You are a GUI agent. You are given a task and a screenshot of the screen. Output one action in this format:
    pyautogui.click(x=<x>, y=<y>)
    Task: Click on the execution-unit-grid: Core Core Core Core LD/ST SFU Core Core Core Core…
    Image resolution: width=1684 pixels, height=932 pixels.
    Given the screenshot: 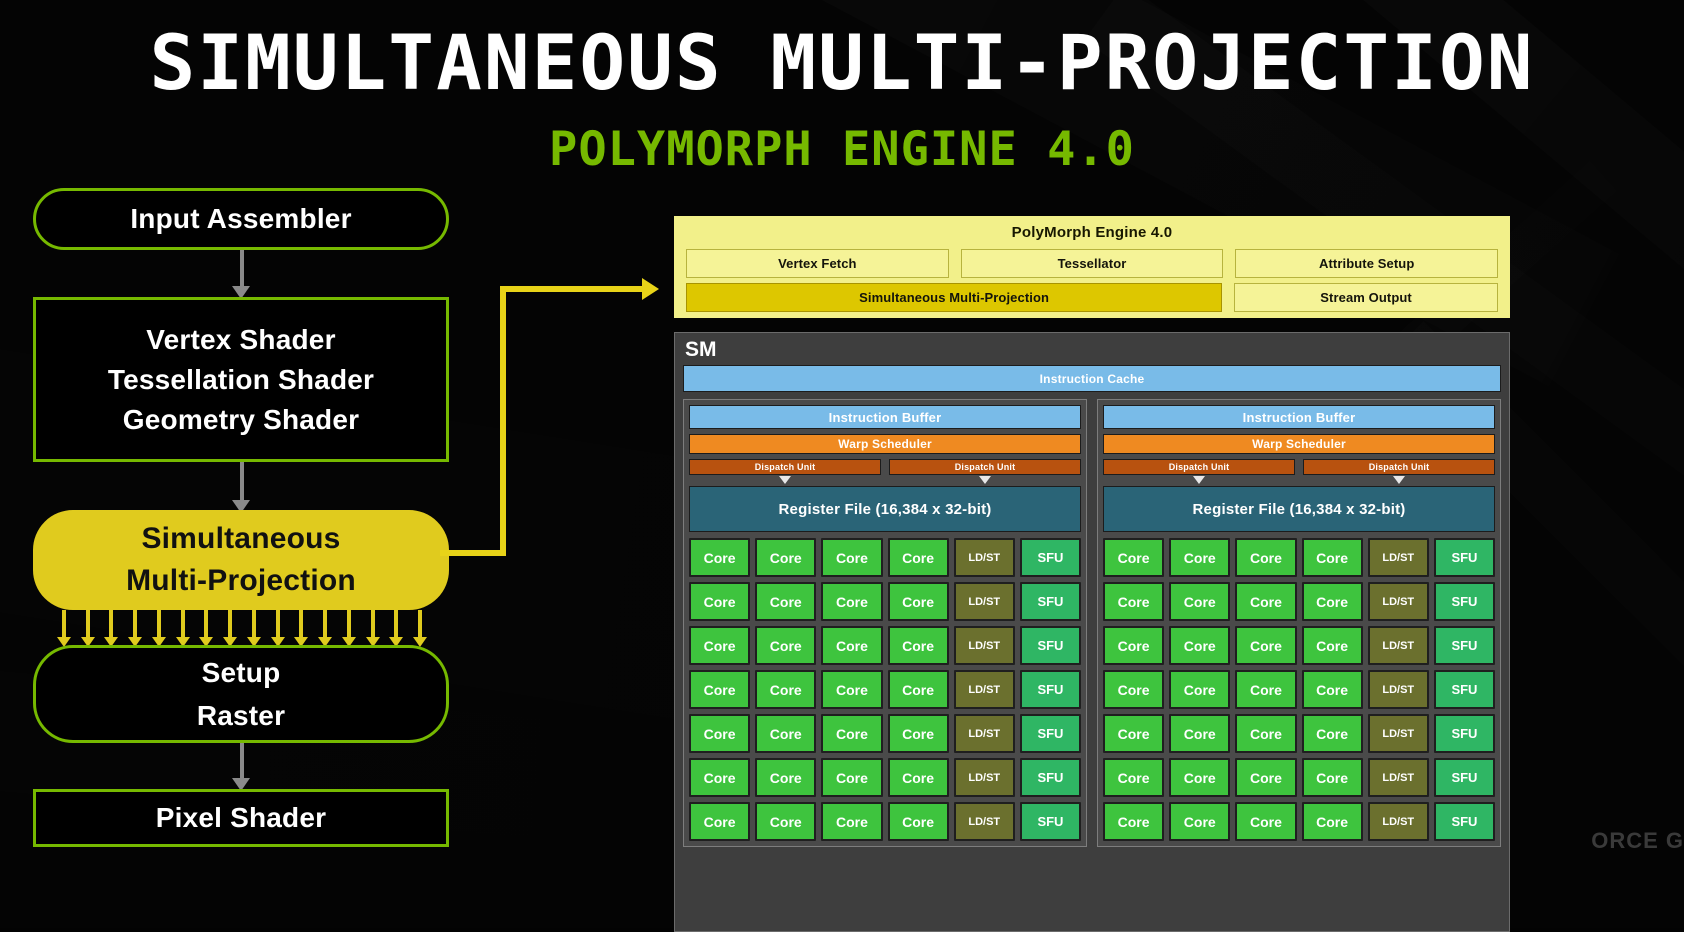 What is the action you would take?
    pyautogui.click(x=1299, y=689)
    